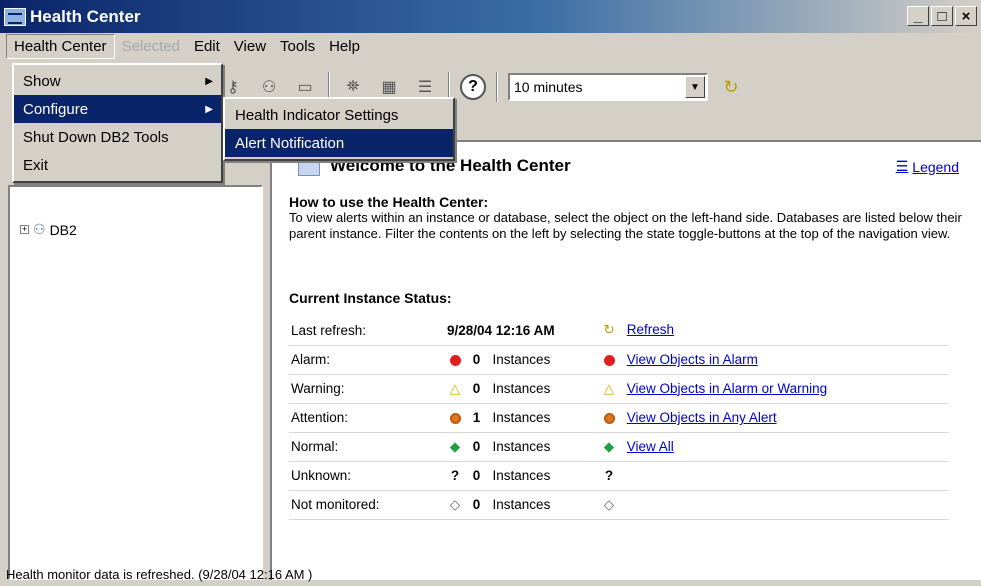 The image size is (981, 586). What do you see at coordinates (619, 447) in the screenshot?
I see `table-row: Normal: ◆ 0 Instances ◆ View All` at bounding box center [619, 447].